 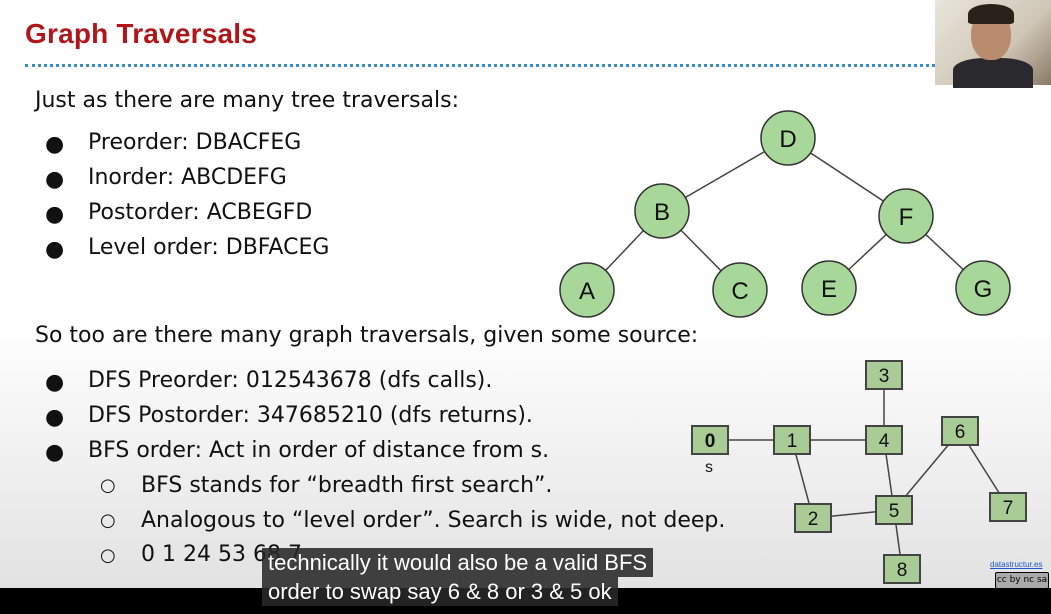 What do you see at coordinates (894, 511) in the screenshot?
I see `graph-node-label: 5` at bounding box center [894, 511].